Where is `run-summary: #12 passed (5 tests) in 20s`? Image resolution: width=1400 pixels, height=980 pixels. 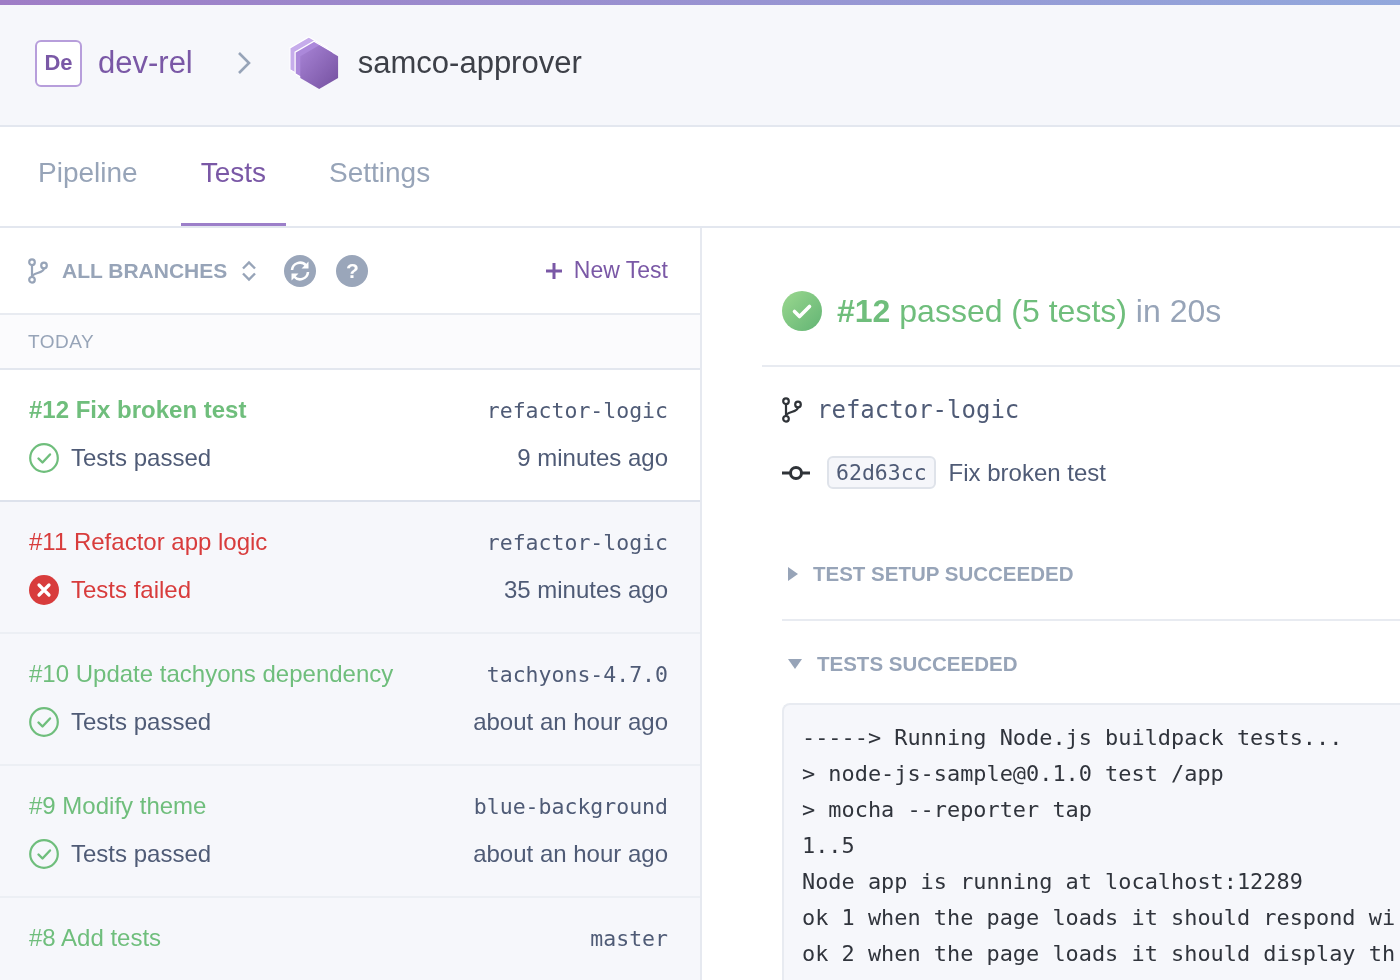
run-summary: #12 passed (5 tests) in 20s is located at coordinates (1029, 311).